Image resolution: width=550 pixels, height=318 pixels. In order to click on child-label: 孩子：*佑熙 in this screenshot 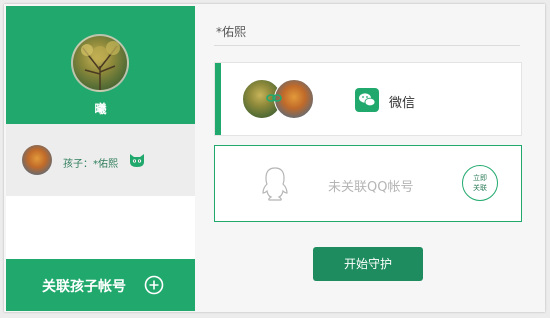, I will do `click(90, 164)`.